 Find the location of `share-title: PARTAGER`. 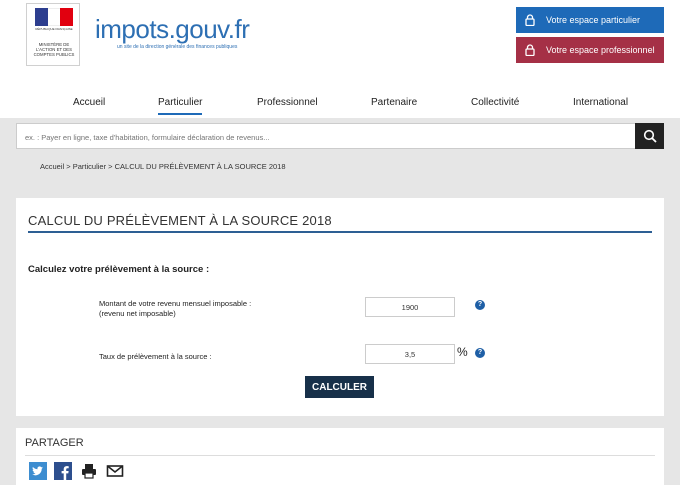

share-title: PARTAGER is located at coordinates (54, 443).